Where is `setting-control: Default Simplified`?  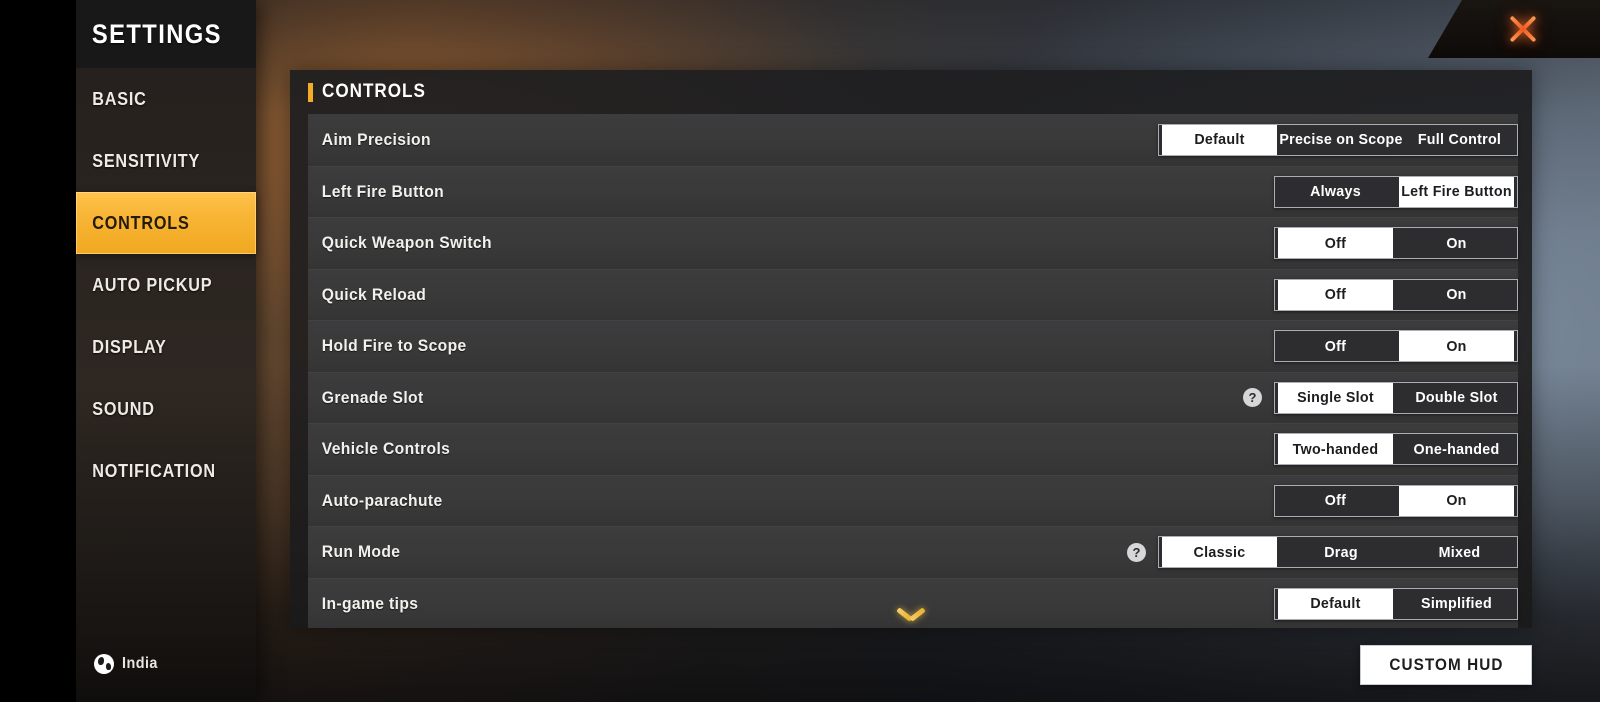
setting-control: Default Simplified is located at coordinates (1396, 603).